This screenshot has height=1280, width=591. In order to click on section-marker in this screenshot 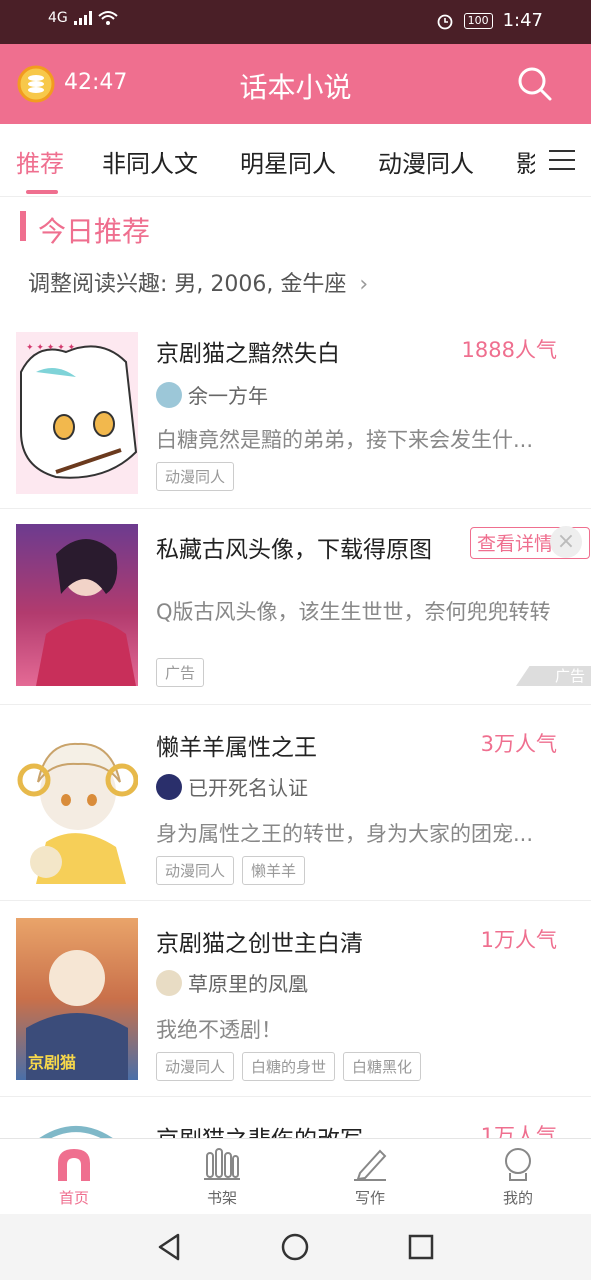, I will do `click(23, 226)`.